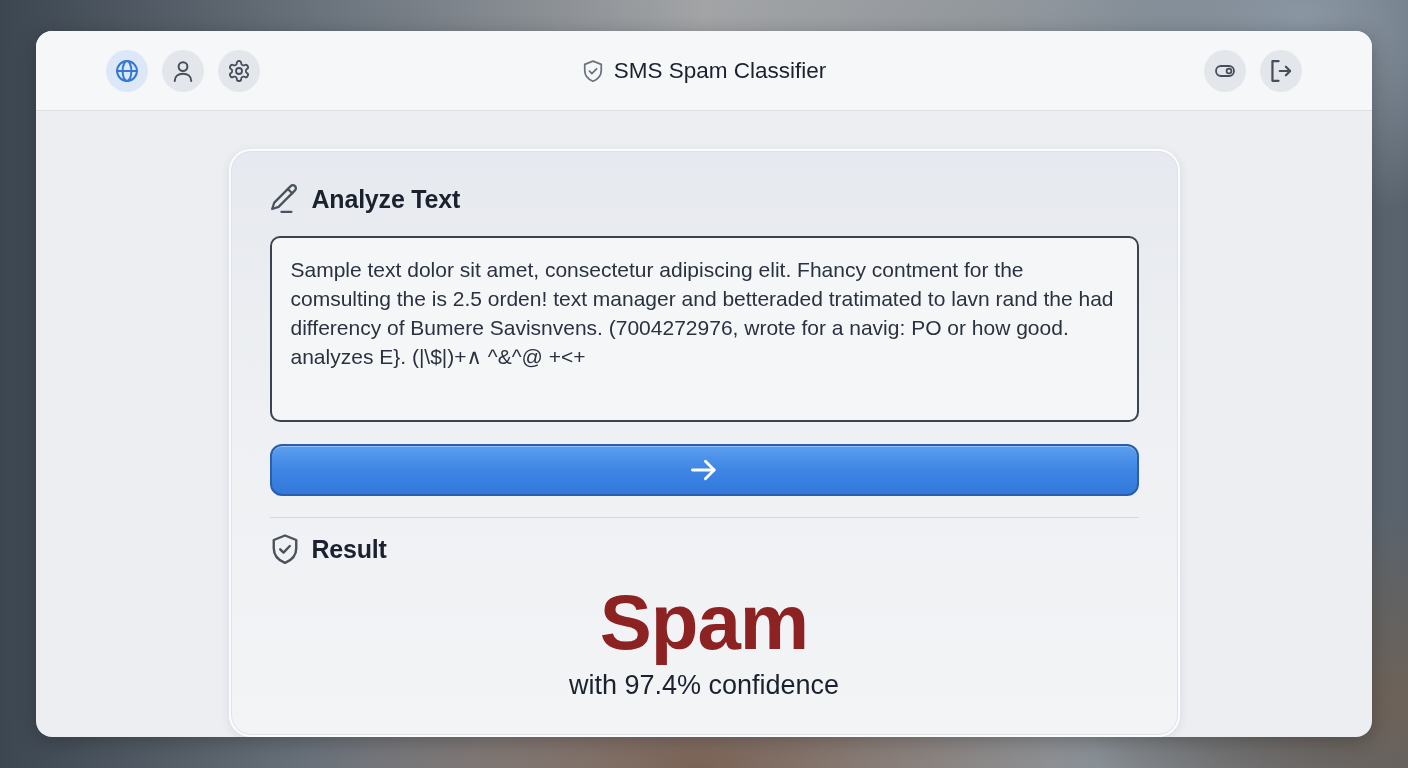 This screenshot has width=1408, height=768. I want to click on analyze-button, so click(704, 470).